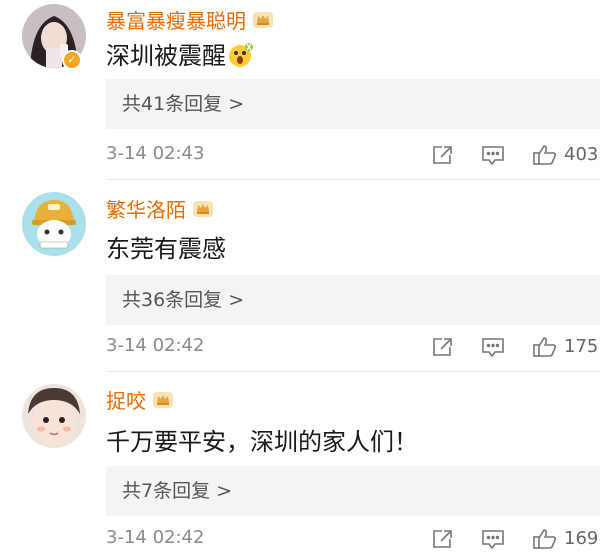  Describe the element at coordinates (241, 55) in the screenshot. I see `surprised-face-emoji-icon` at that location.